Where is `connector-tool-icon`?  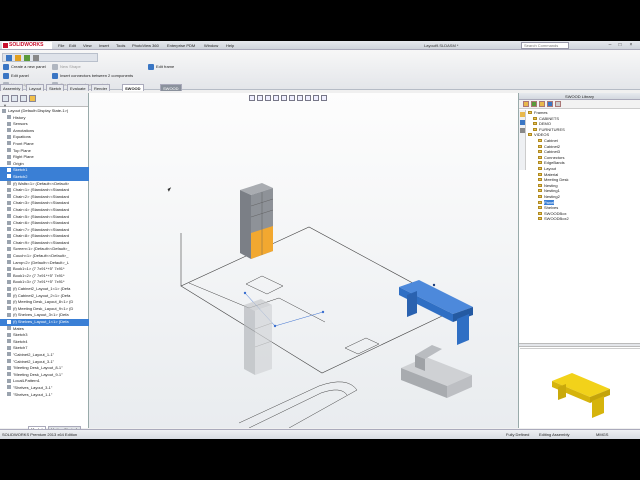
connector-tool-icon is located at coordinates (27, 58).